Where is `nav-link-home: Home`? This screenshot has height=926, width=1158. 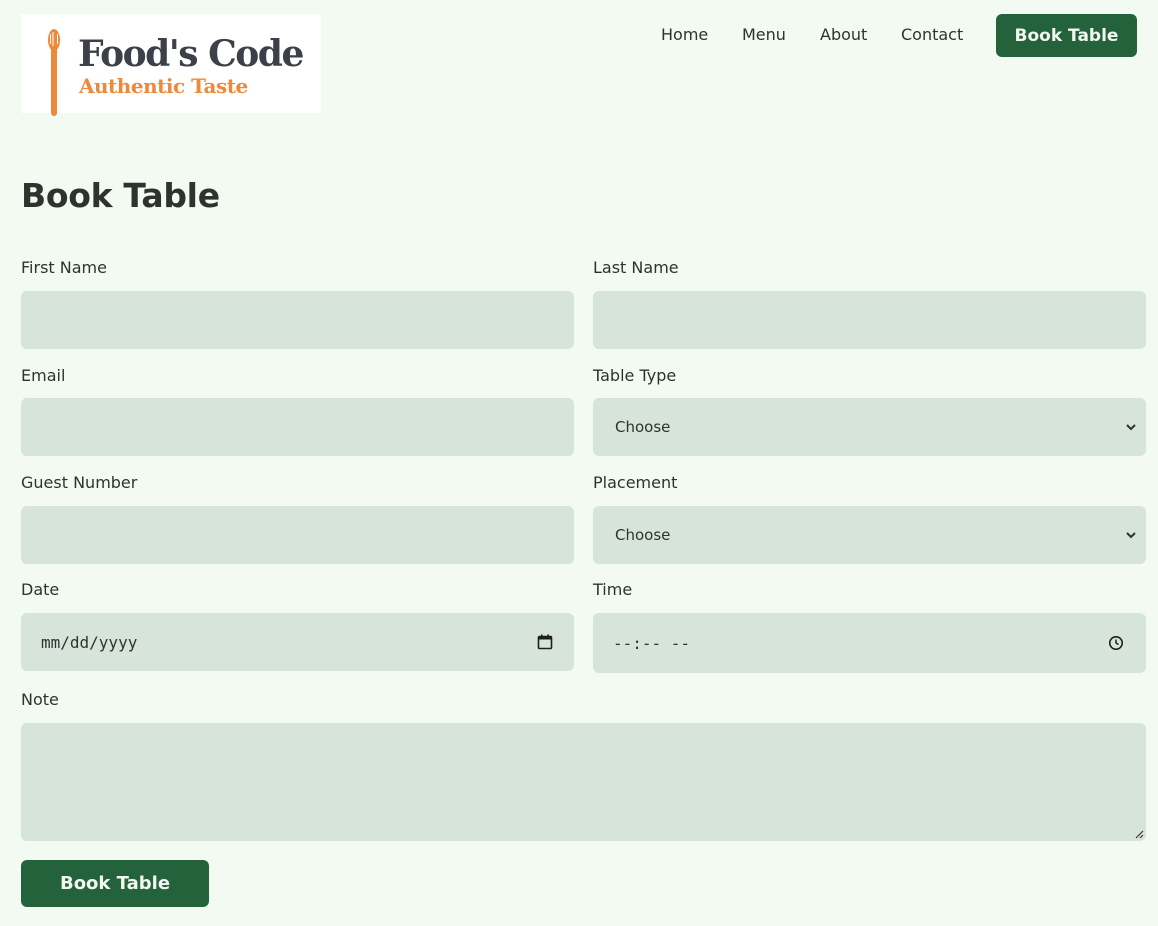
nav-link-home: Home is located at coordinates (684, 34).